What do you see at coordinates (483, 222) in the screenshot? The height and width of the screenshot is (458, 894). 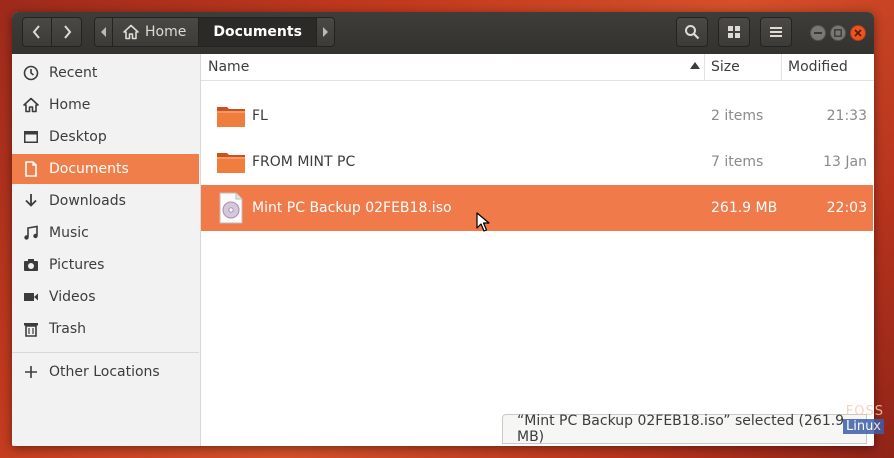 I see `mouse-pointer-icon` at bounding box center [483, 222].